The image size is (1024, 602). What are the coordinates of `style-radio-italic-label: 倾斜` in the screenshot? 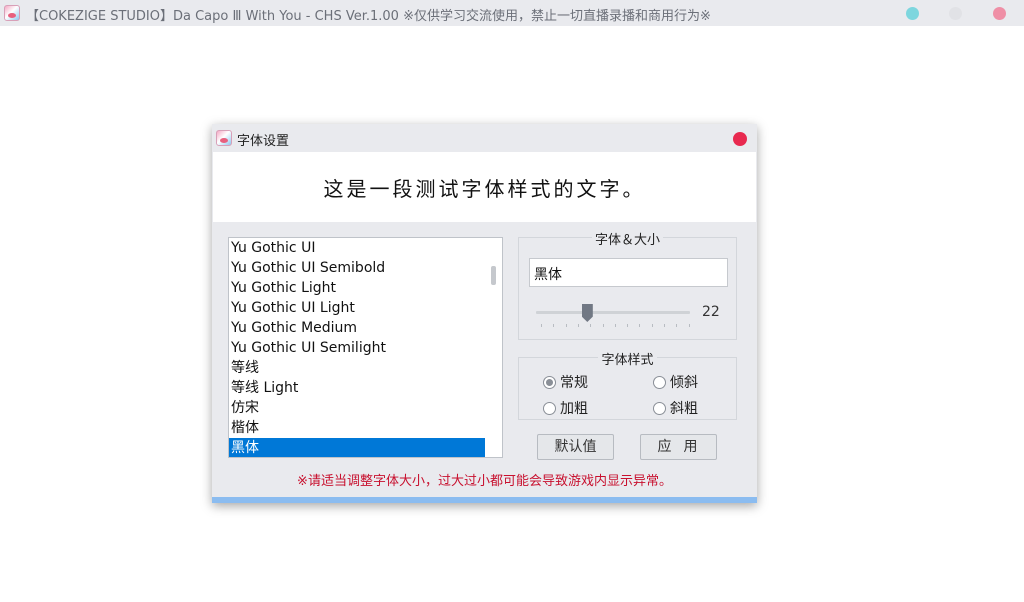 It's located at (684, 383).